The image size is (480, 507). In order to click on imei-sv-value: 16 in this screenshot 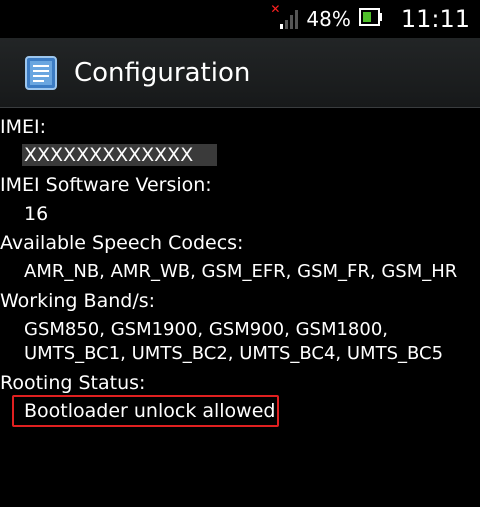, I will do `click(36, 214)`.